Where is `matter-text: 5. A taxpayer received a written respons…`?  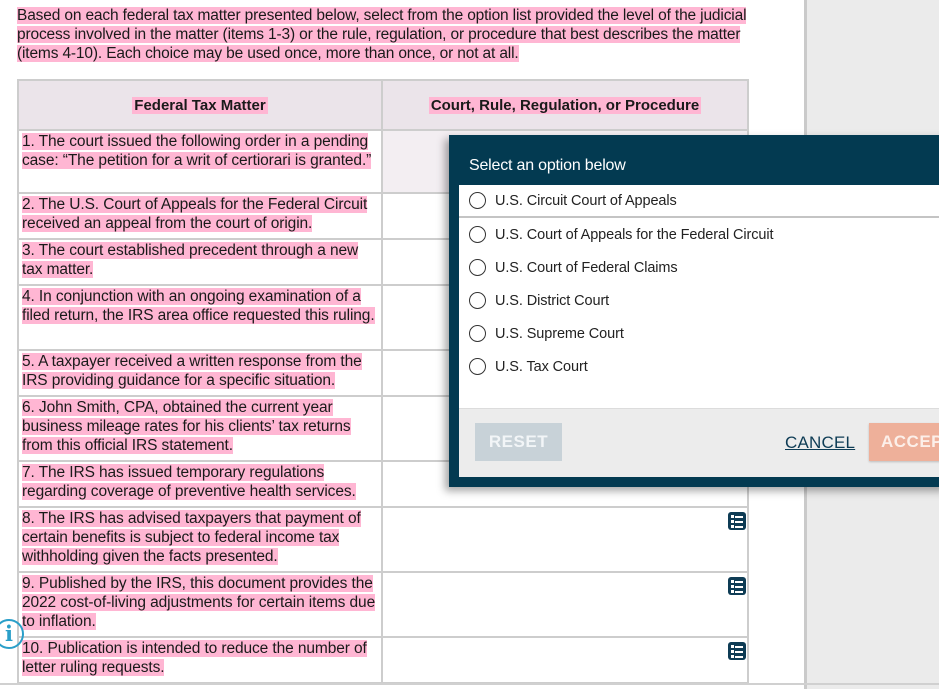 matter-text: 5. A taxpayer received a written respons… is located at coordinates (192, 371).